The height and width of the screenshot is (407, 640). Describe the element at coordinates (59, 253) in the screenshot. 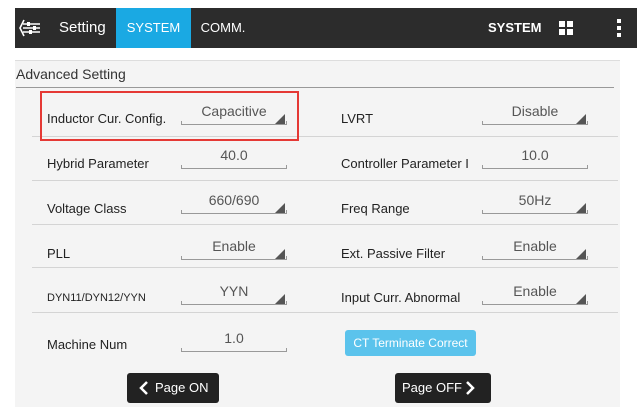

I see `pll-label: PLL` at that location.